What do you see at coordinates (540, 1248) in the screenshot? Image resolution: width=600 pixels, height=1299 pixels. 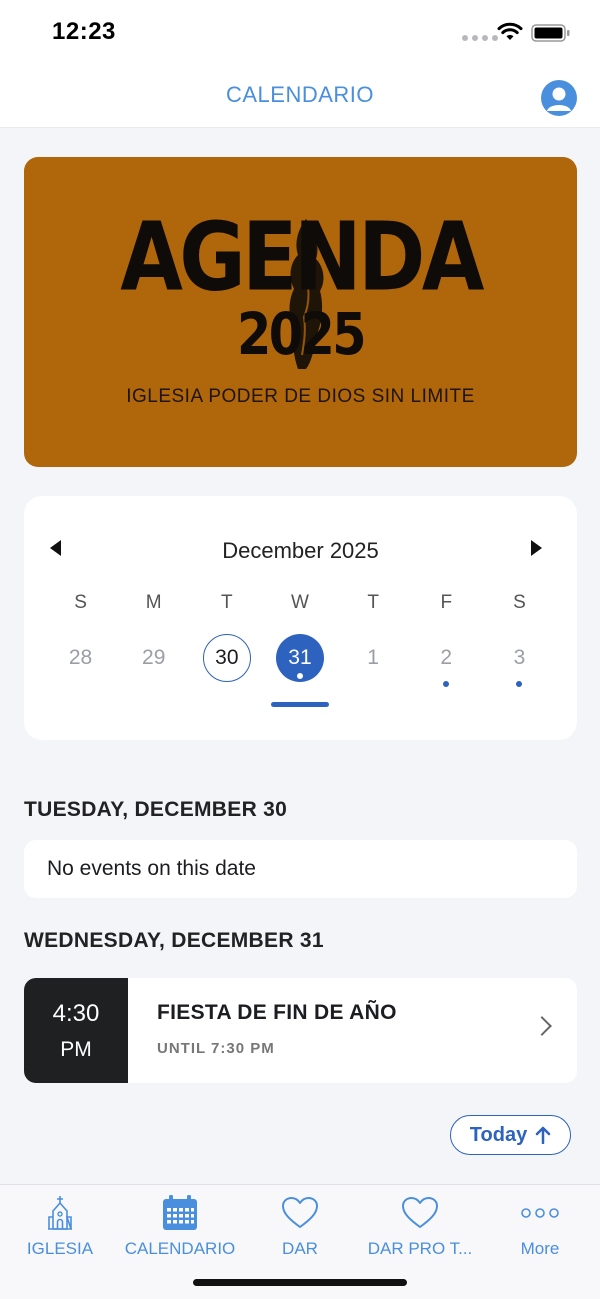 I see `tab-label: More` at bounding box center [540, 1248].